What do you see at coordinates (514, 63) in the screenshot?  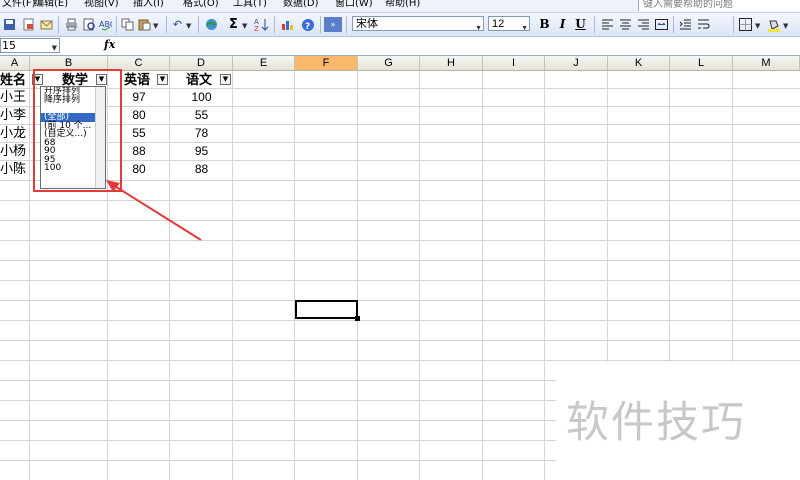 I see `column-header-i: I` at bounding box center [514, 63].